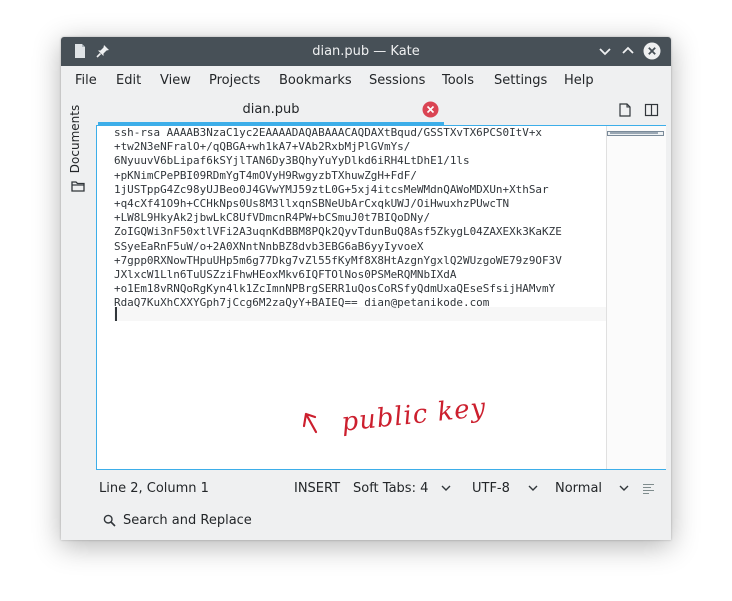 This screenshot has width=732, height=601. Describe the element at coordinates (579, 81) in the screenshot. I see `menu-help: Help` at that location.